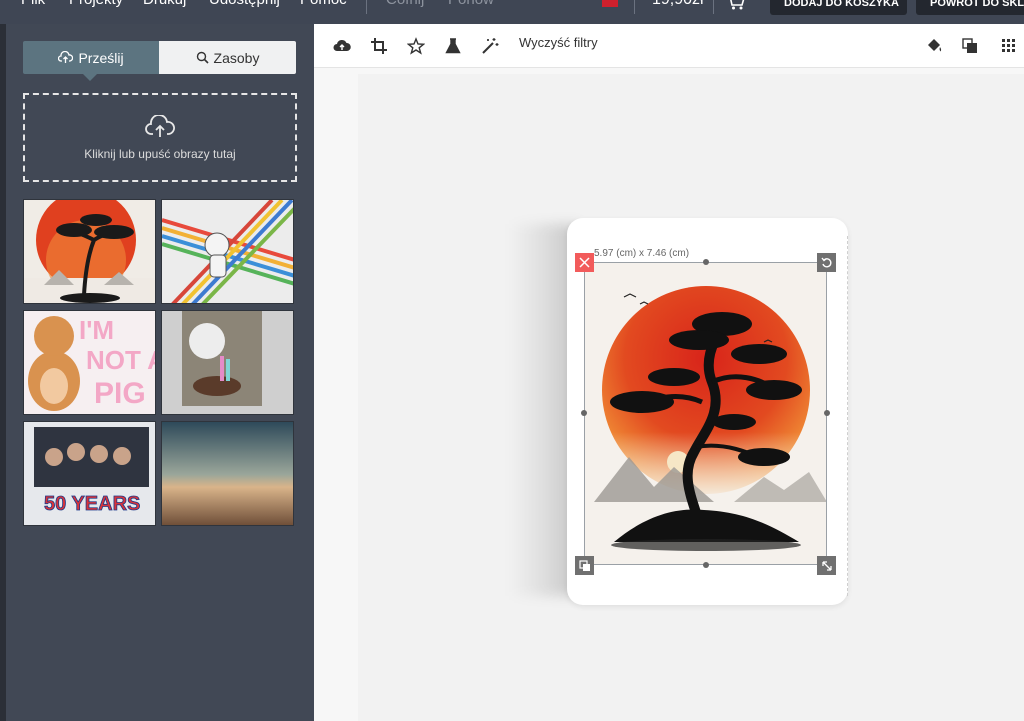  Describe the element at coordinates (669, 46) in the screenshot. I see `editor-toolbar: Wyczyść filtry` at that location.